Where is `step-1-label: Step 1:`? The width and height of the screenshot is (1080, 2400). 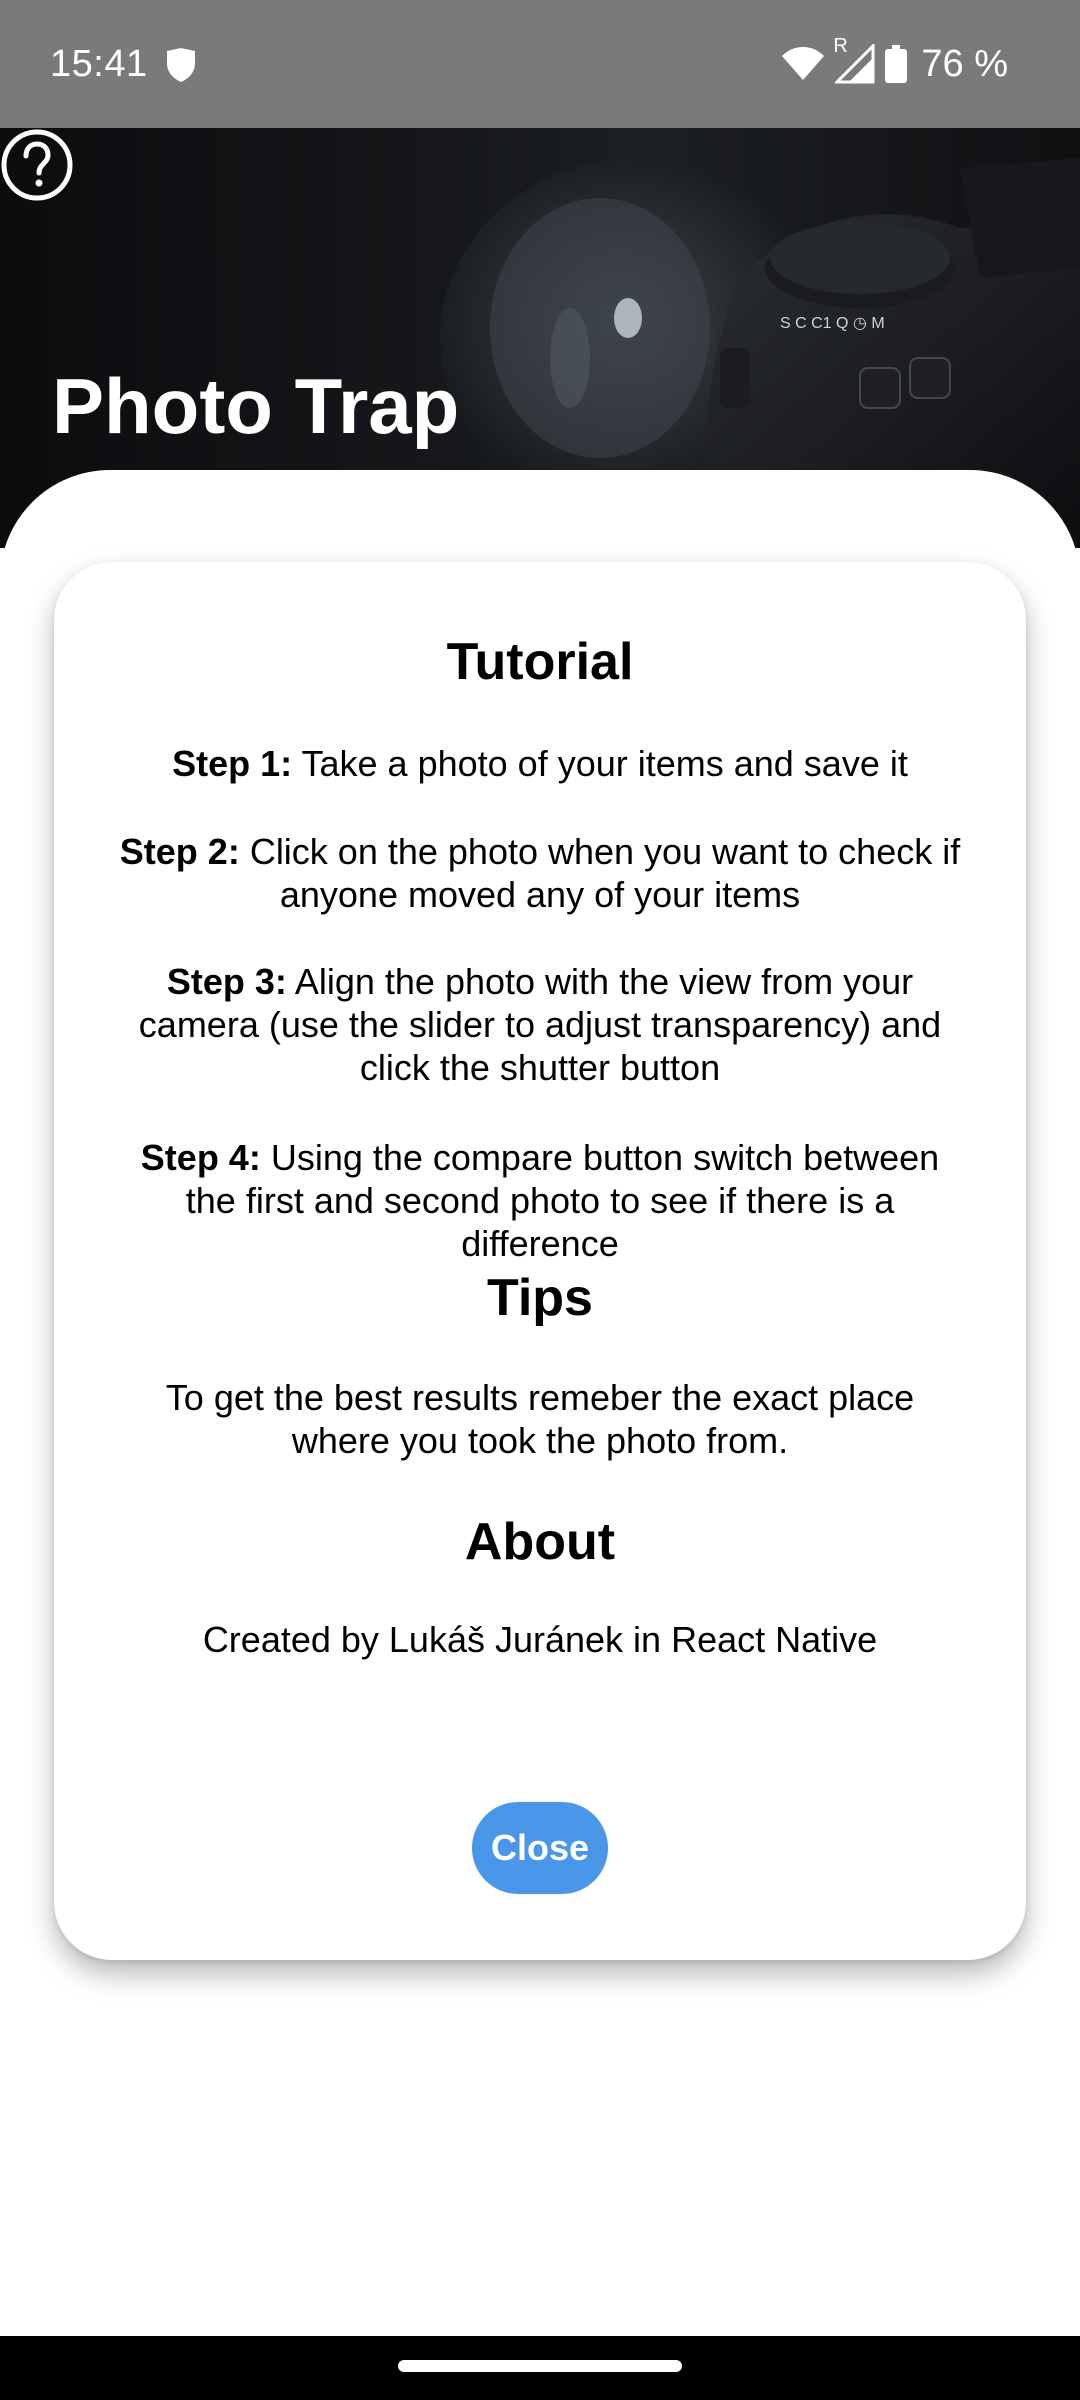
step-1-label: Step 1: is located at coordinates (232, 763).